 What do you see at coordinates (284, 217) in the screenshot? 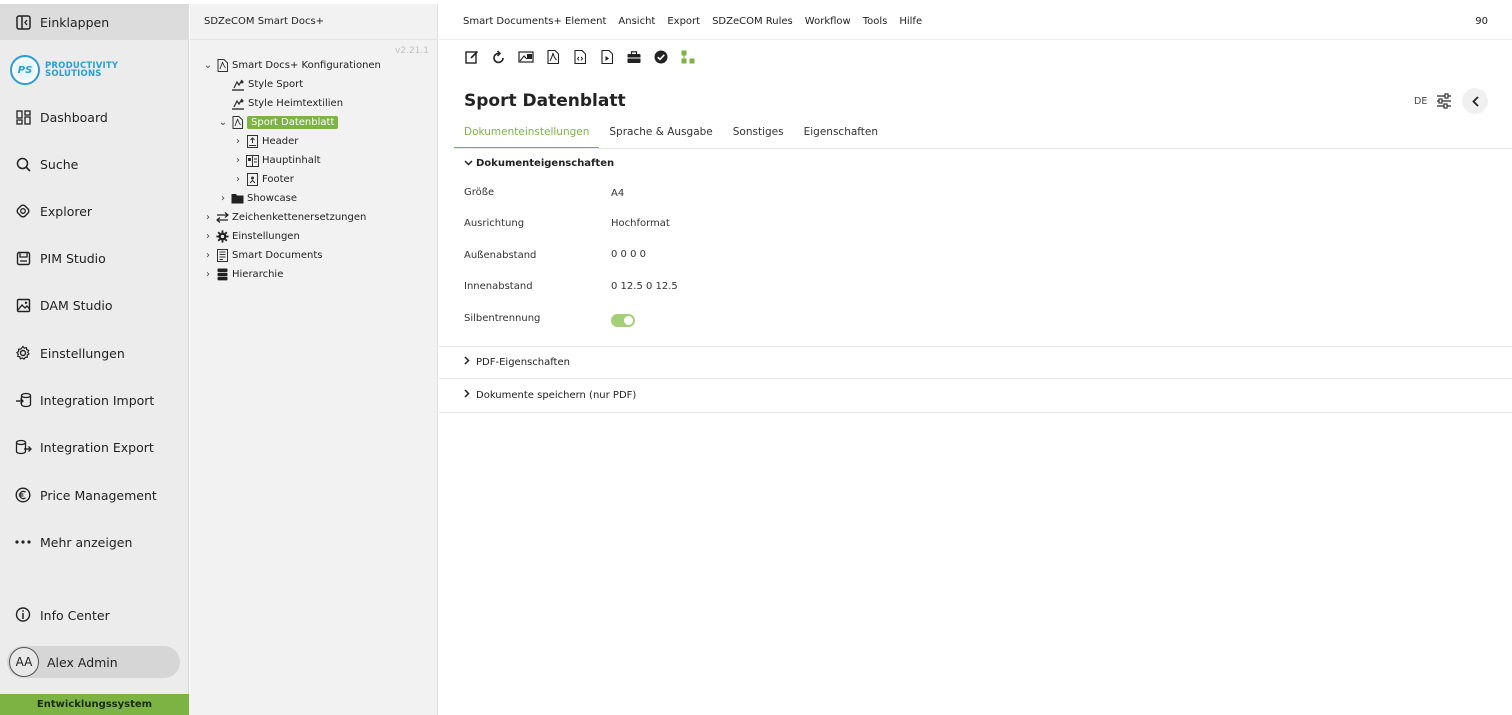
I see `tree-node-zeichenketten: › Zeichenkettenersetzungen` at bounding box center [284, 217].